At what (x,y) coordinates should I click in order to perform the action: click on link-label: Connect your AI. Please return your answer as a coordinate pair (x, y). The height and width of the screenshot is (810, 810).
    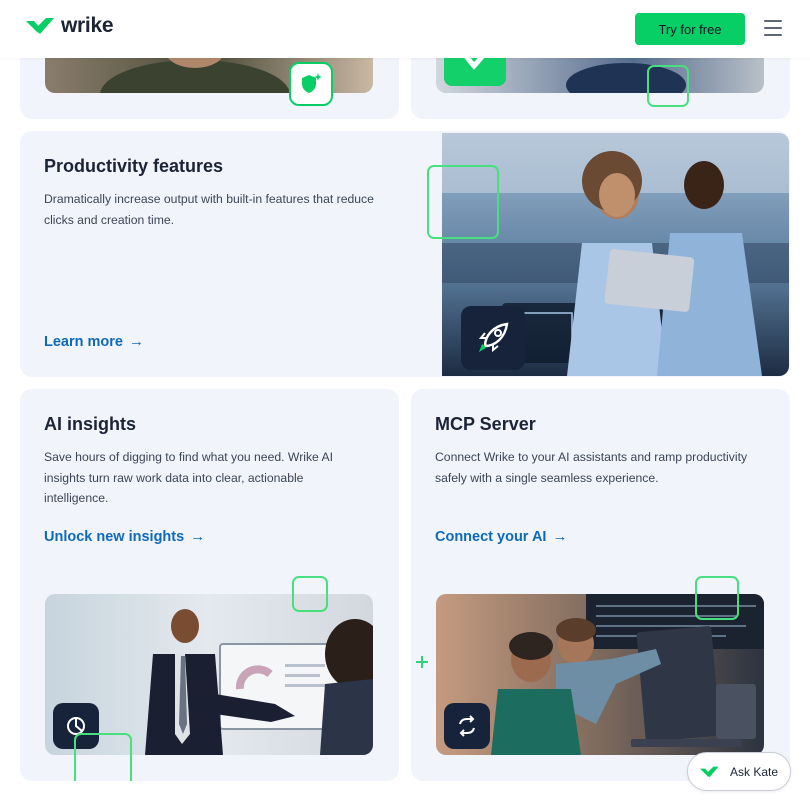
    Looking at the image, I should click on (491, 536).